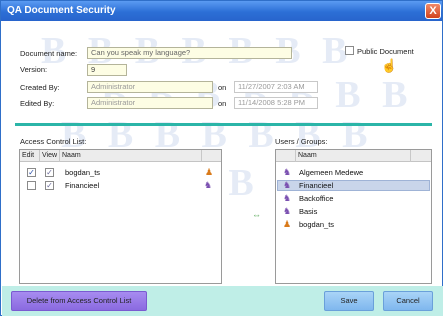  Describe the element at coordinates (189, 53) in the screenshot. I see `document-name-field: Can you speak my language?` at that location.